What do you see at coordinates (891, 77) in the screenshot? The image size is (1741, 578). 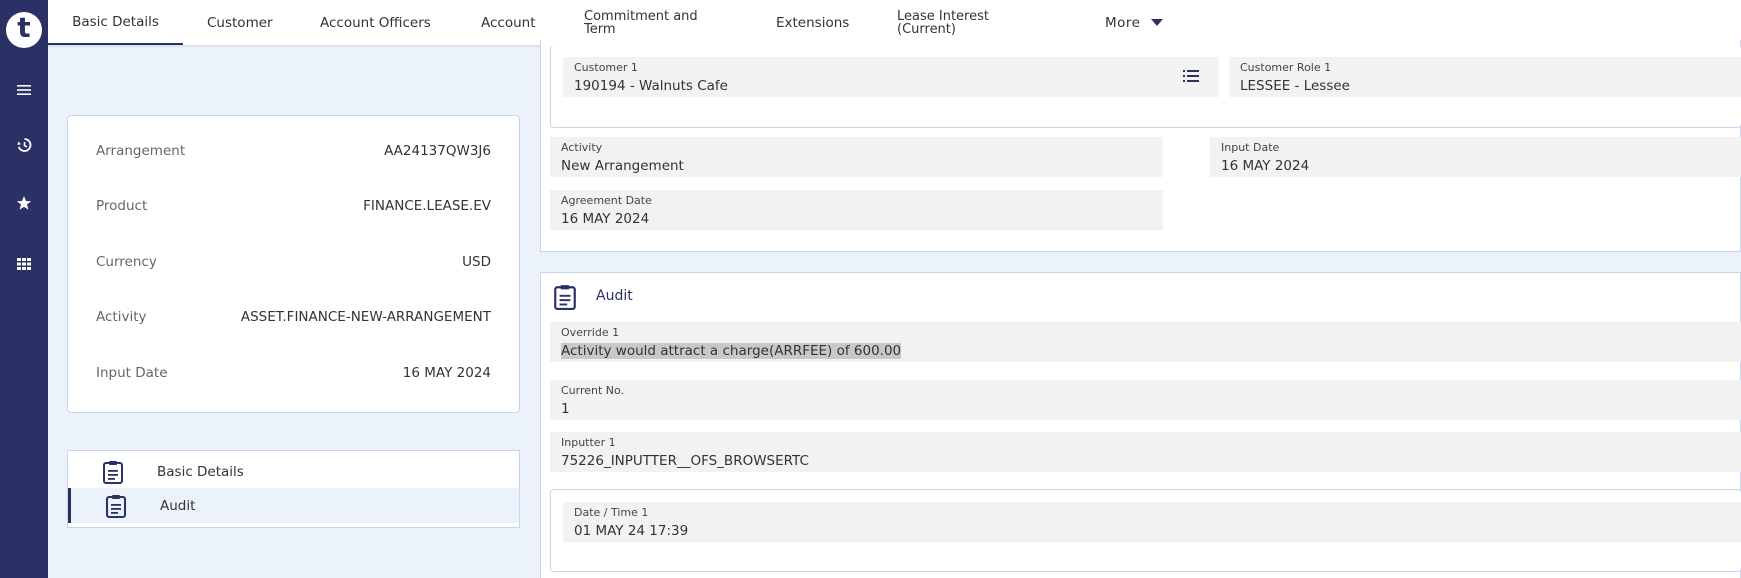 I see `customer-field: Customer 1 190194 - Walnuts Cafe` at bounding box center [891, 77].